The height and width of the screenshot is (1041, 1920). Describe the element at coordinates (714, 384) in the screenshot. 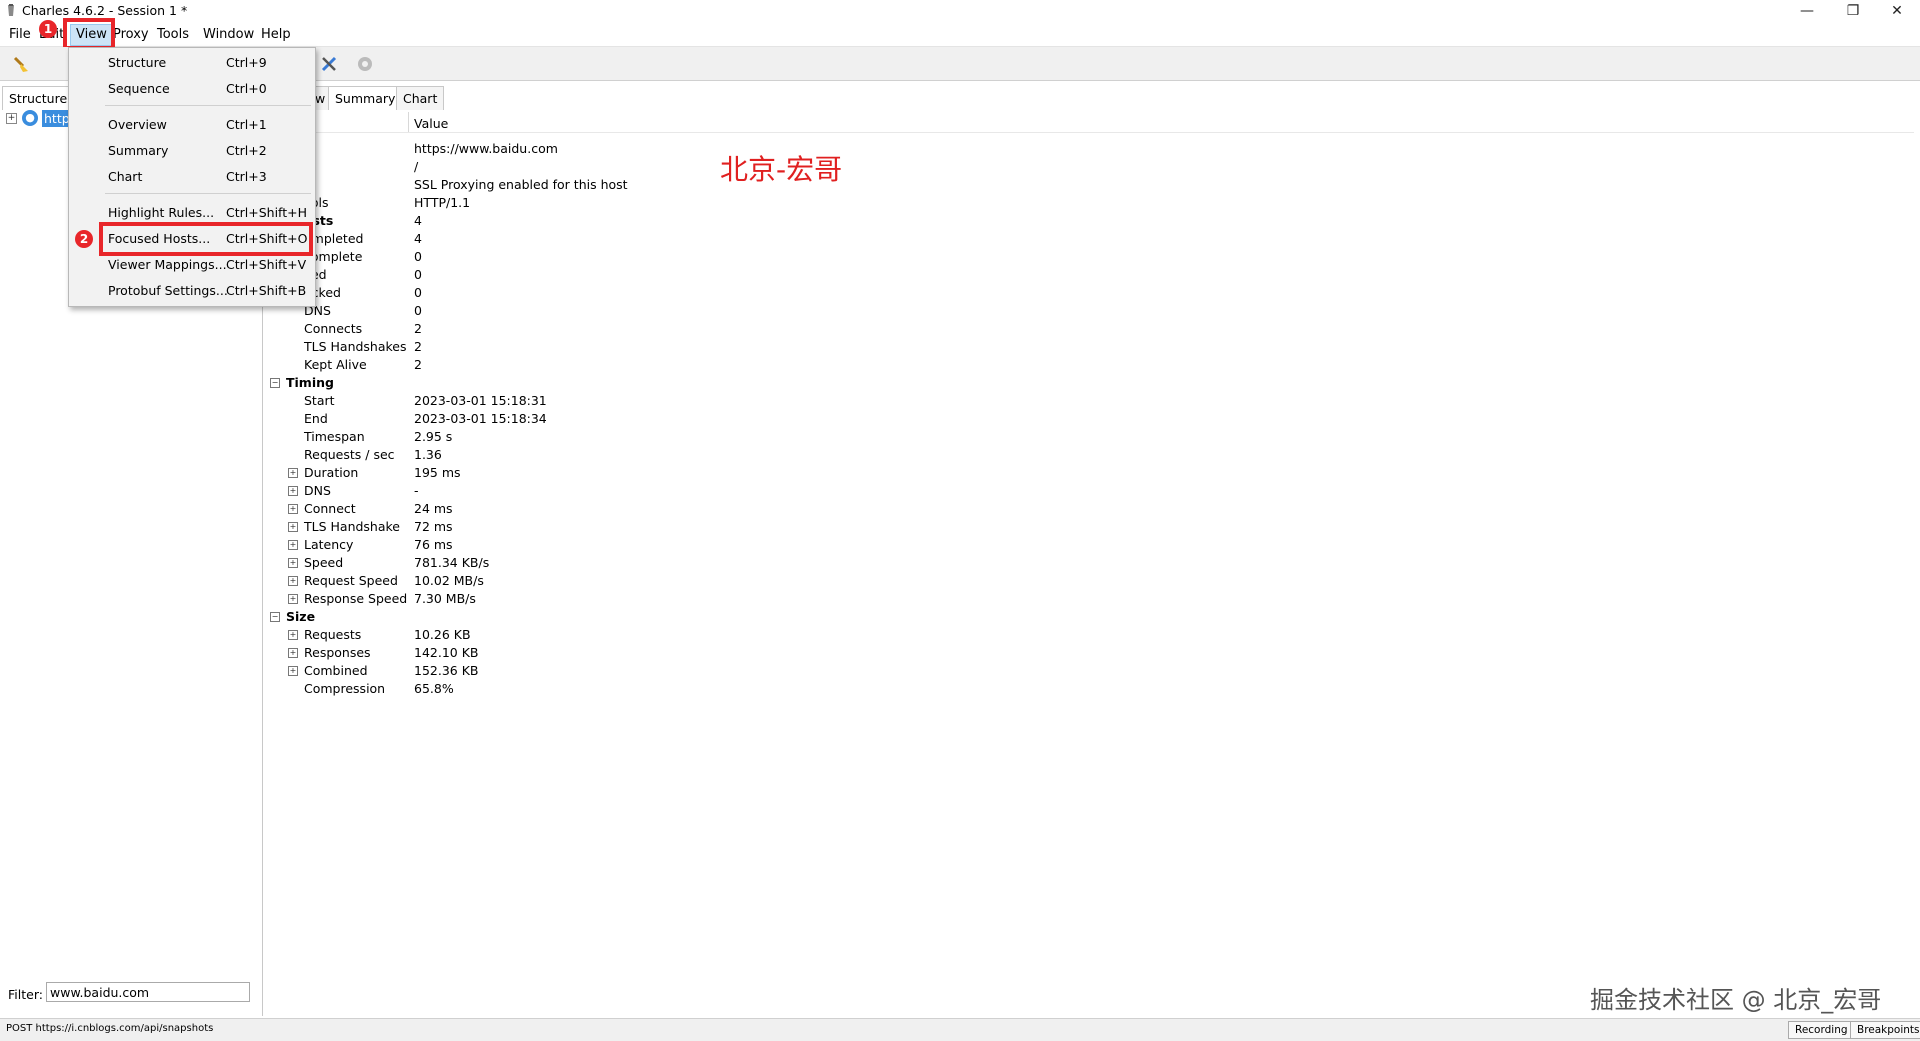

I see `table-row: − Timing` at that location.